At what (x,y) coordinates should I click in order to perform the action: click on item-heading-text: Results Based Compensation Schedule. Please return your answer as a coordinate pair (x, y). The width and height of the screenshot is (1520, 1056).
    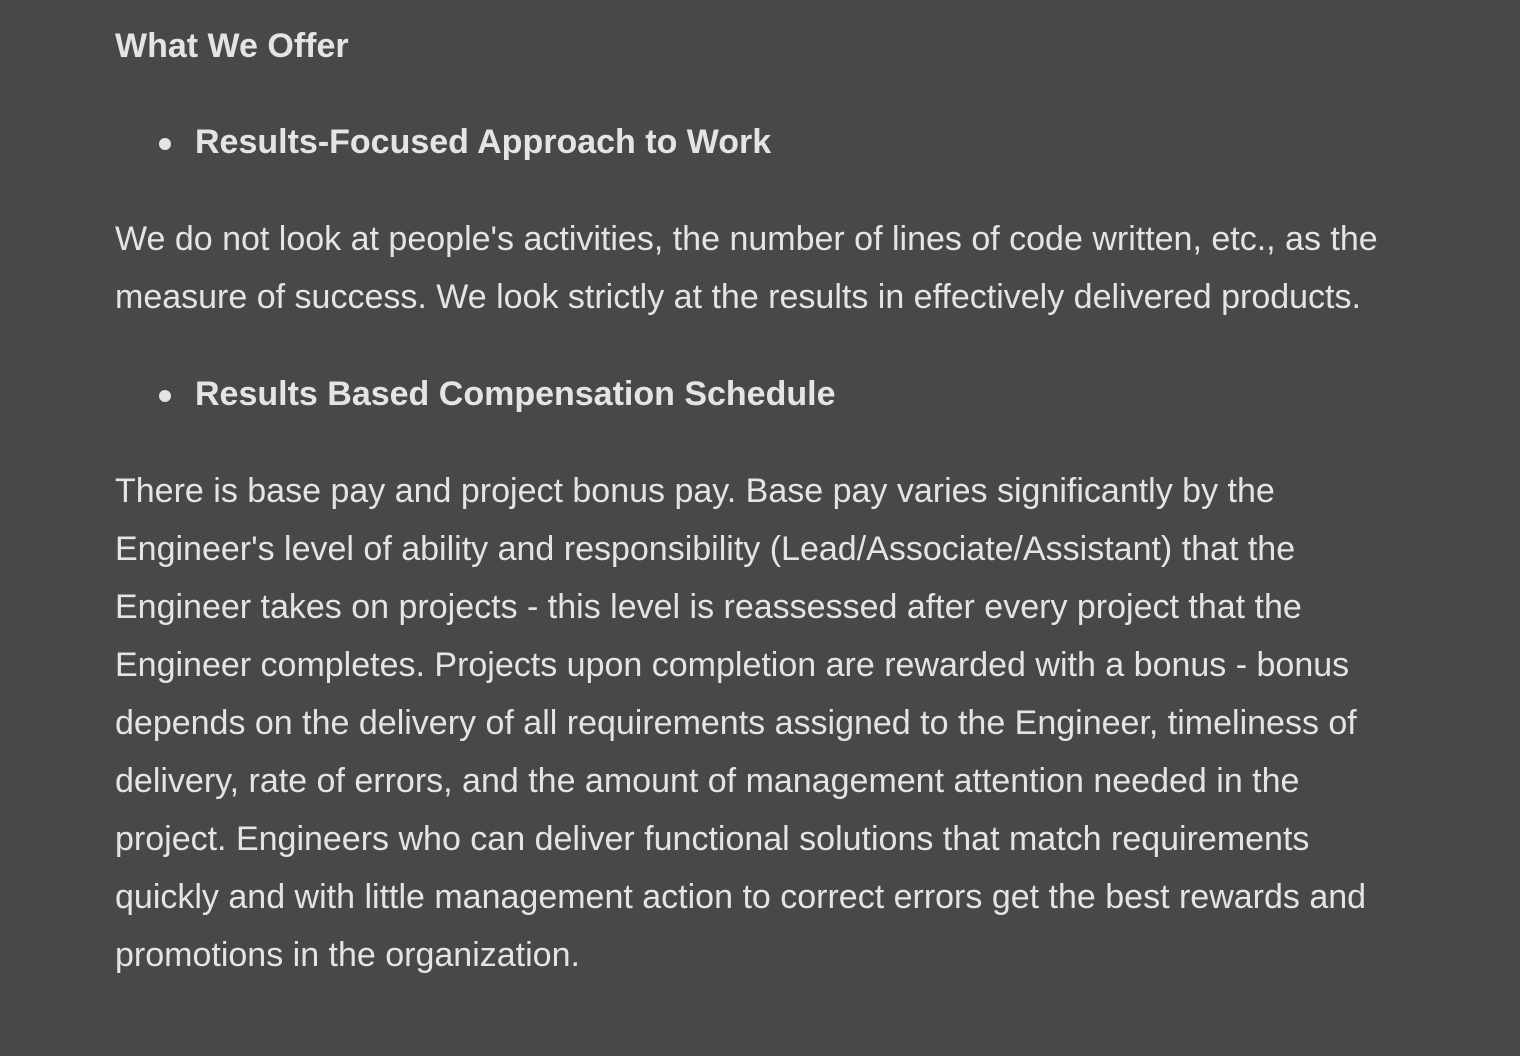
    Looking at the image, I should click on (515, 394).